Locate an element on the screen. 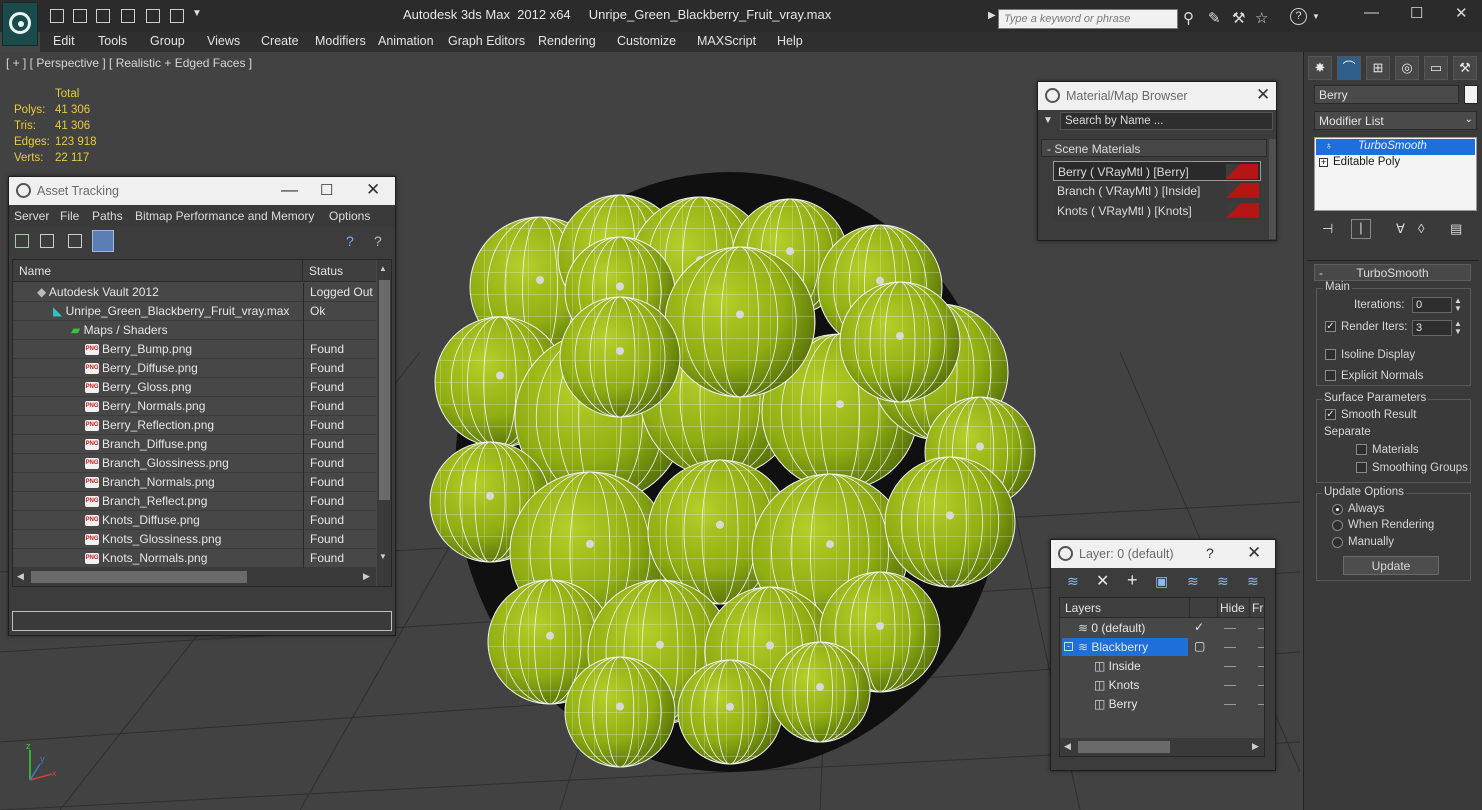 The height and width of the screenshot is (810, 1482). scroll-down-icon: ▼ is located at coordinates (383, 556).